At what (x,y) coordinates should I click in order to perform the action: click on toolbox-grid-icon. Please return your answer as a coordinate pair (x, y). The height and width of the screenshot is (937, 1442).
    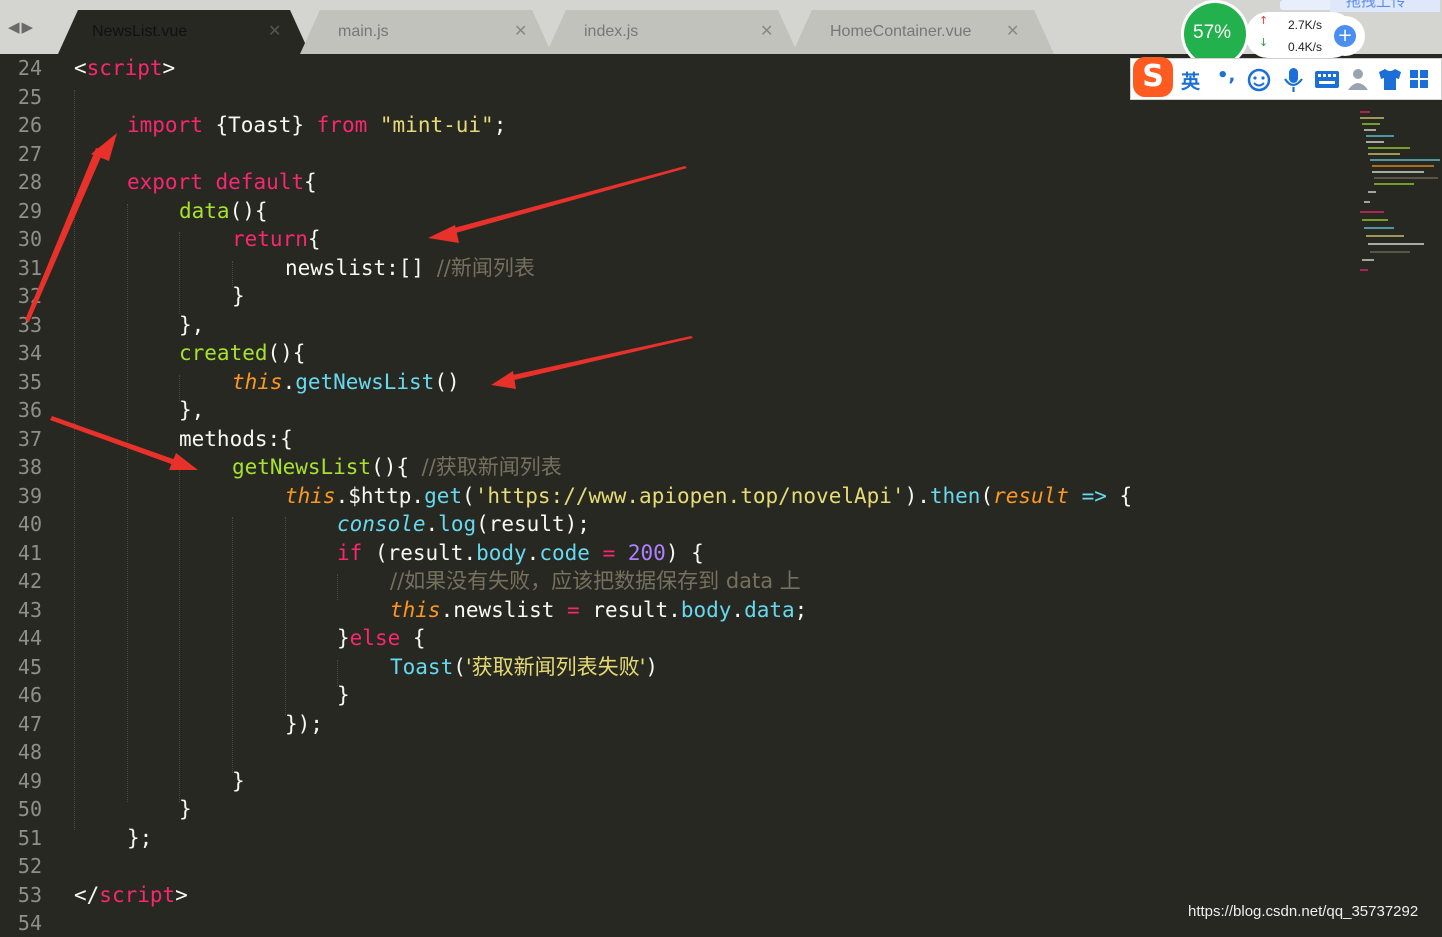
    Looking at the image, I should click on (1419, 79).